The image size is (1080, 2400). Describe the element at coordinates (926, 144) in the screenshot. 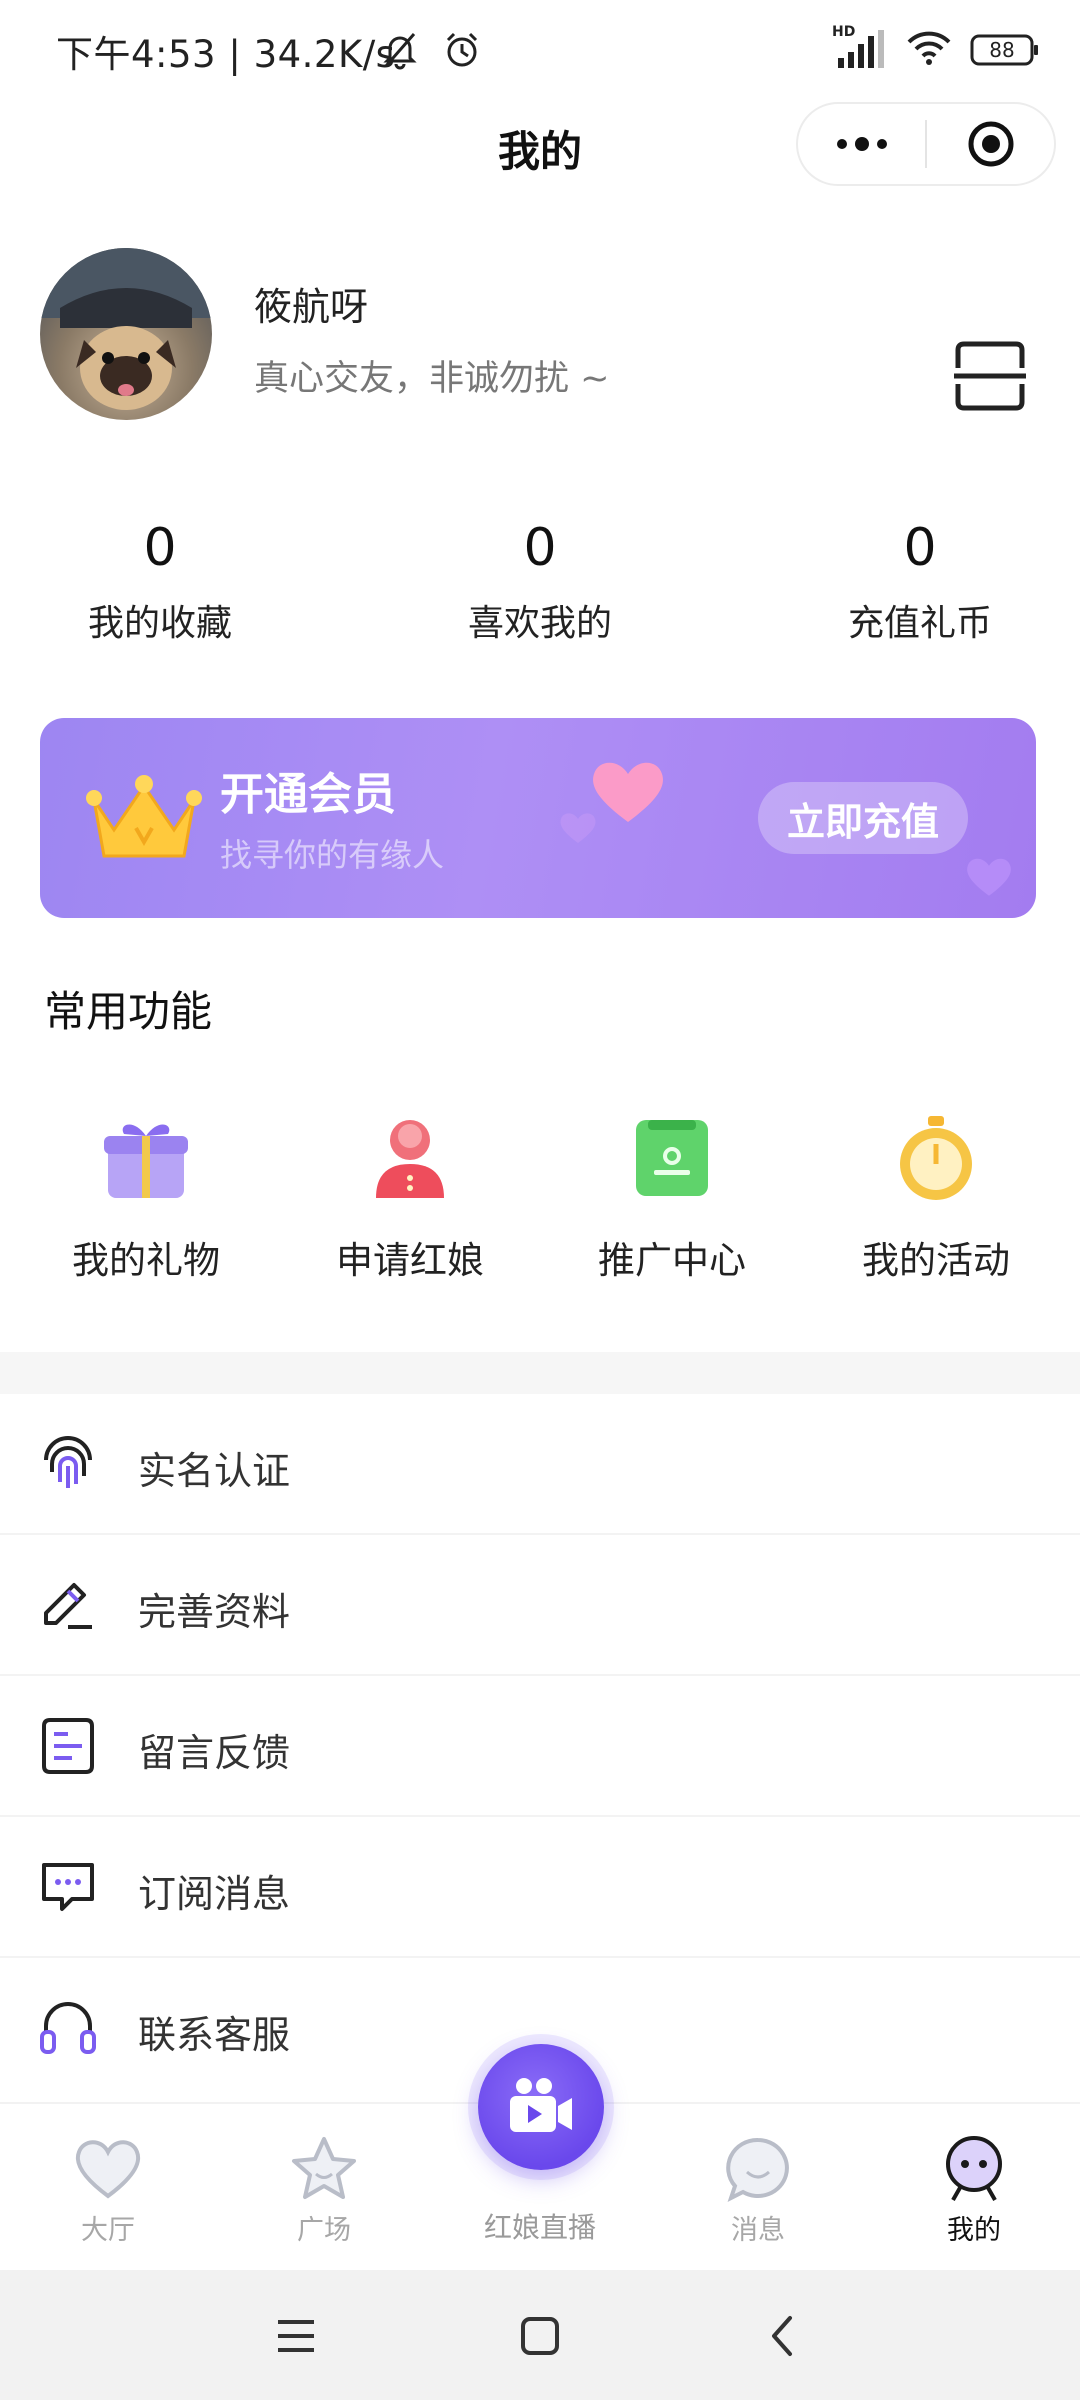

I see `miniprogram-capsule` at that location.